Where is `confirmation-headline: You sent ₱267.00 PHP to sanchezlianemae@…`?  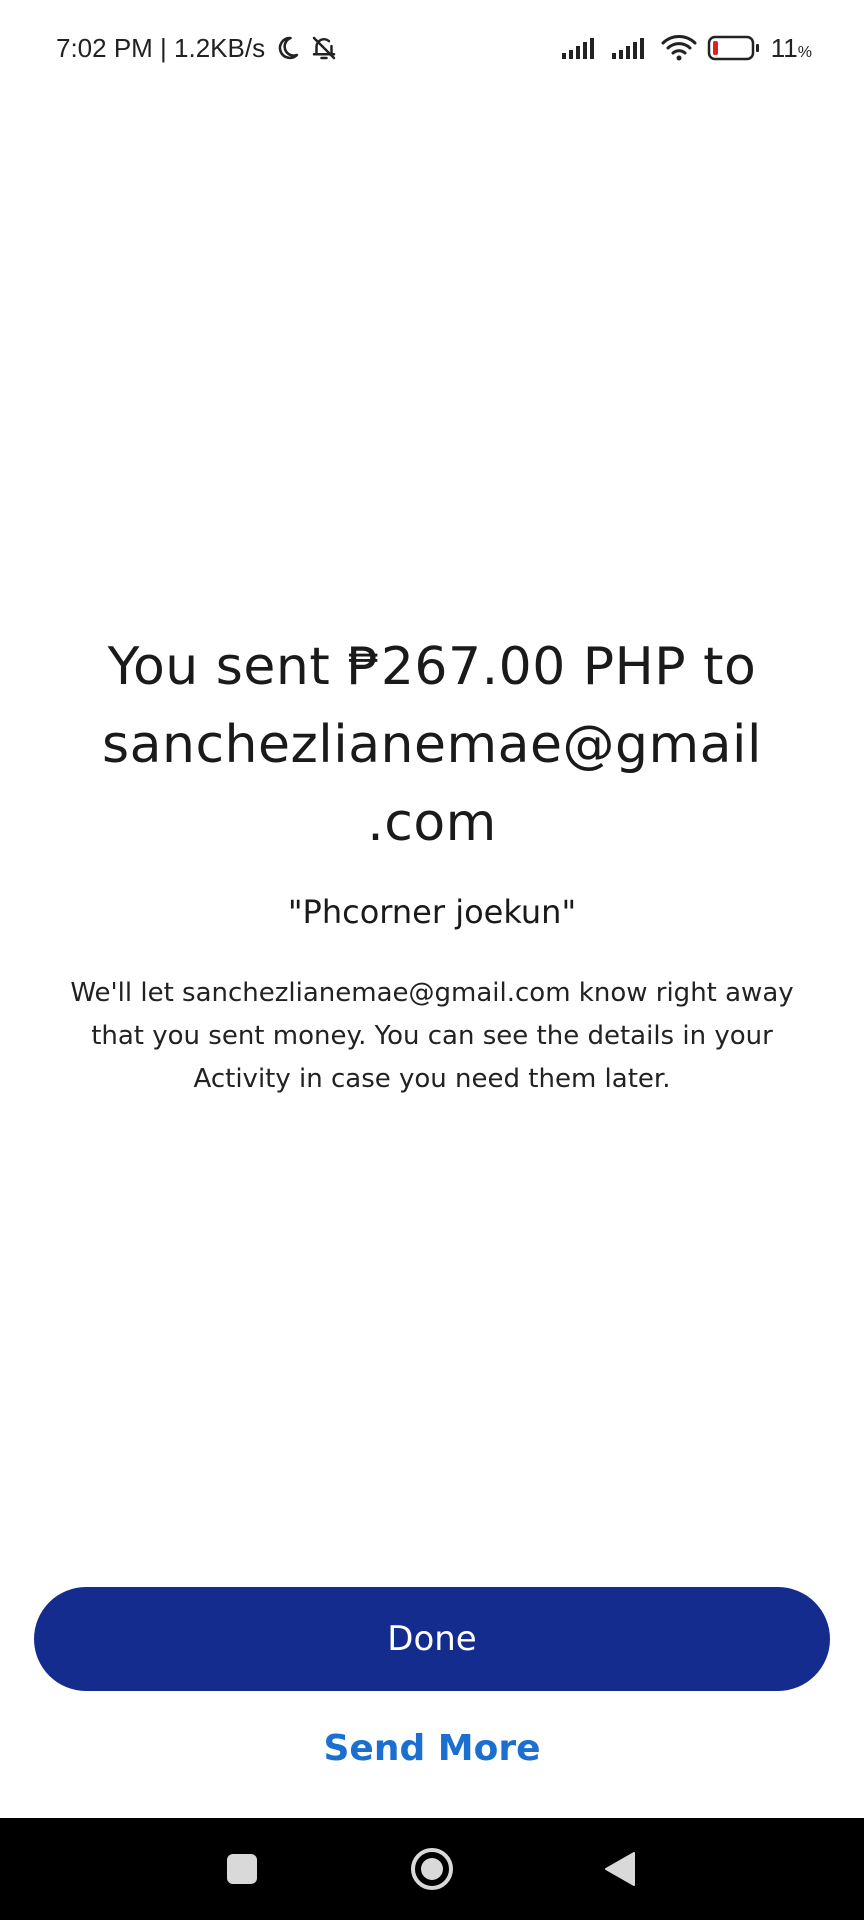
confirmation-headline: You sent ₱267.00 PHP to sanchezlianemae@… is located at coordinates (432, 745).